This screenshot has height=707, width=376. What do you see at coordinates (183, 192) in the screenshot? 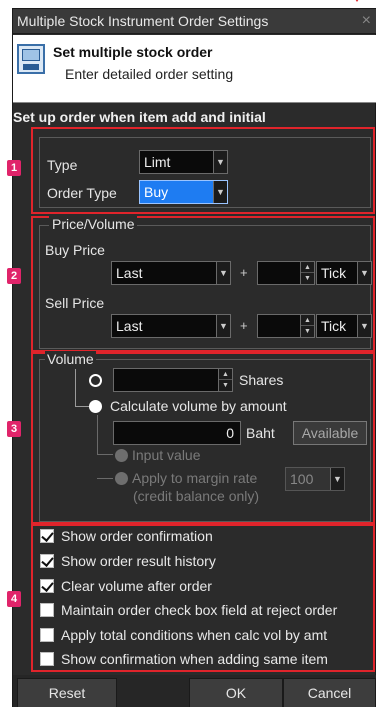
I see `order-type-select: Buy ▼` at bounding box center [183, 192].